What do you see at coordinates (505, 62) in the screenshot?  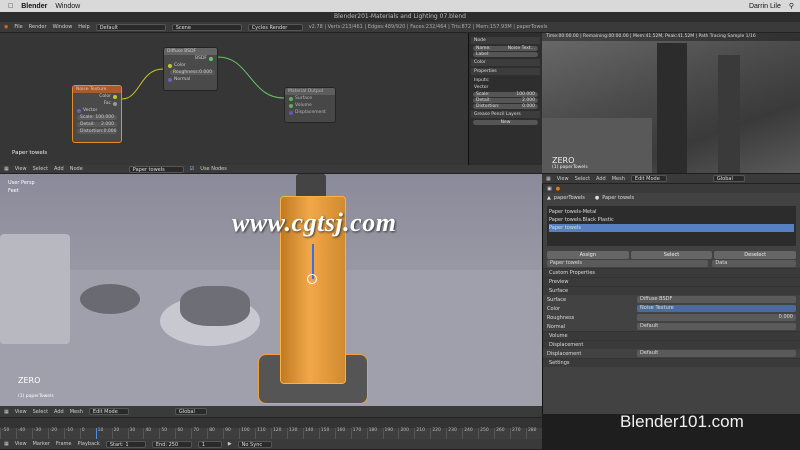 I see `color-section: Color` at bounding box center [505, 62].